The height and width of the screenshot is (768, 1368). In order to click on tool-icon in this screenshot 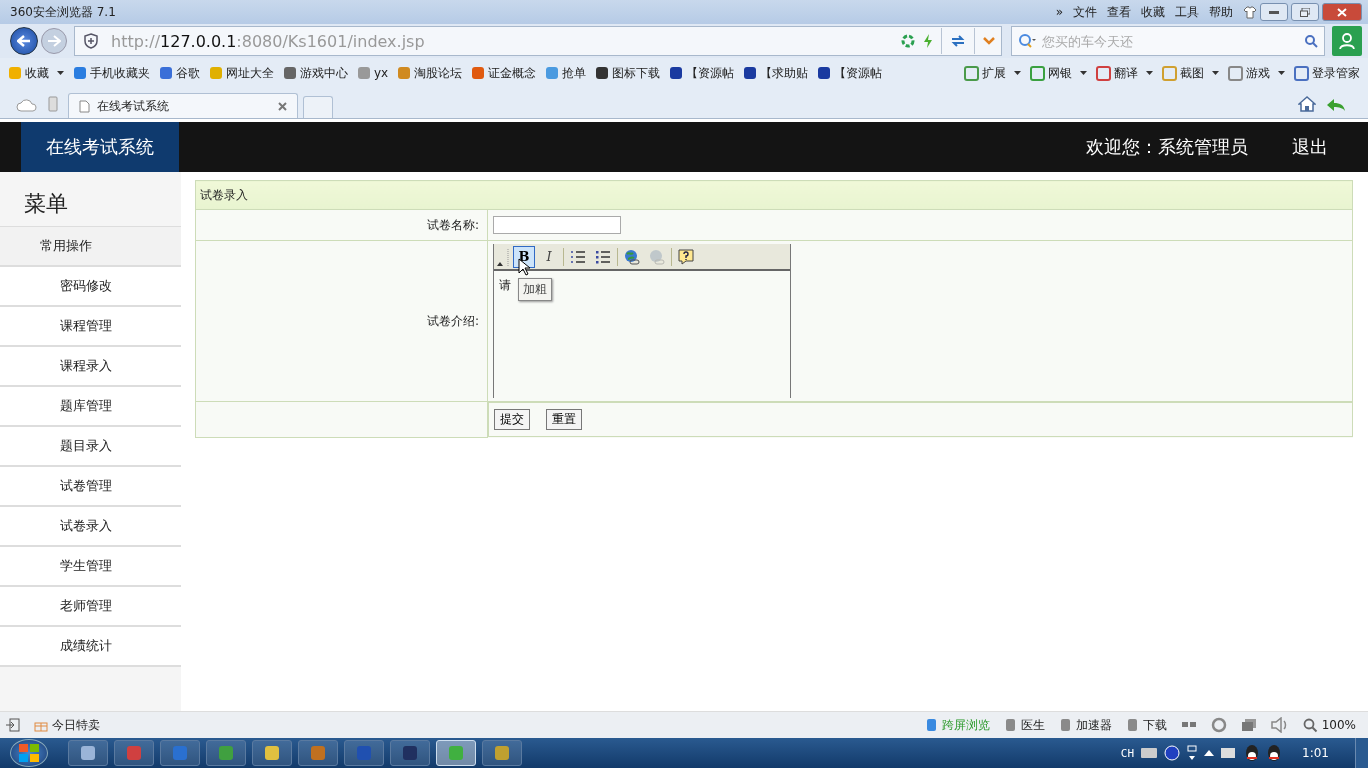, I will do `click(1235, 73)`.